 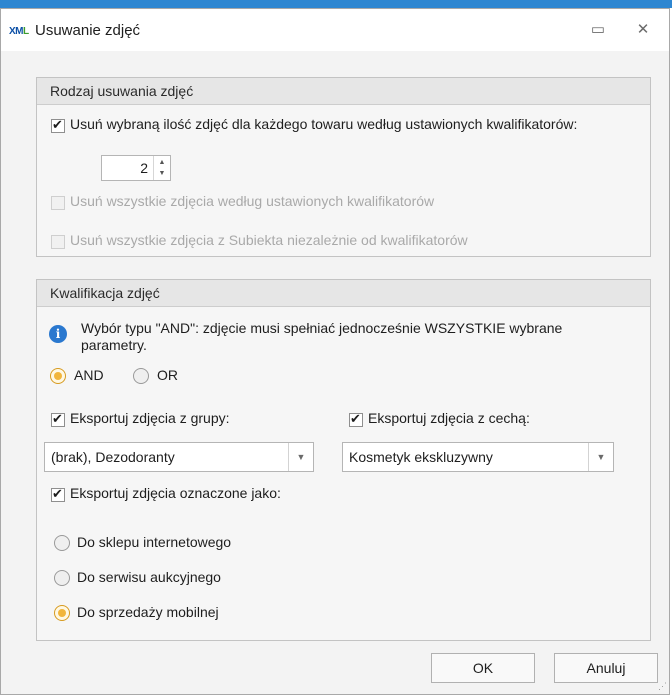 What do you see at coordinates (335, 30) in the screenshot?
I see `title-bar: XML Usuwanie zdjęć ▭ ✕` at bounding box center [335, 30].